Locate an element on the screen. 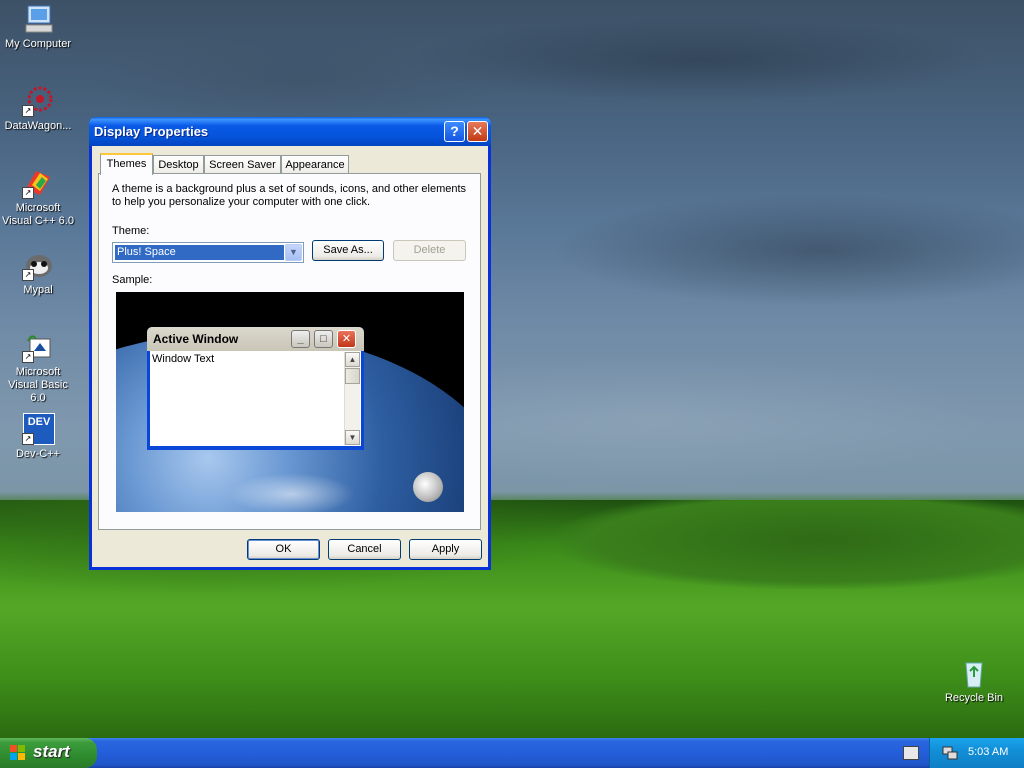 Image resolution: width=1024 pixels, height=768 pixels. desktop-icon-label: Mypal is located at coordinates (38, 290).